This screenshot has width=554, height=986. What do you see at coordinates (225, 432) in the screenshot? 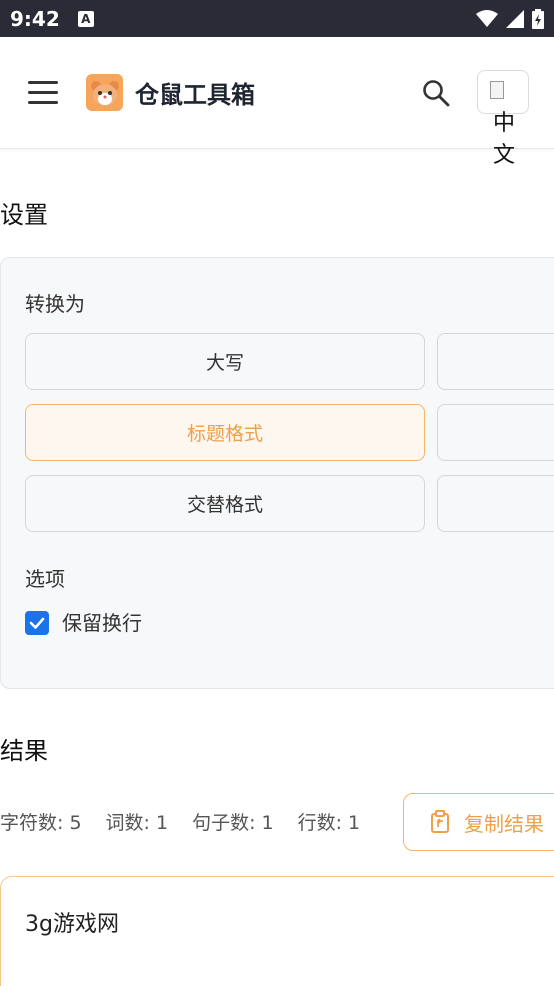
I see `title-case-button: 标题格式` at bounding box center [225, 432].